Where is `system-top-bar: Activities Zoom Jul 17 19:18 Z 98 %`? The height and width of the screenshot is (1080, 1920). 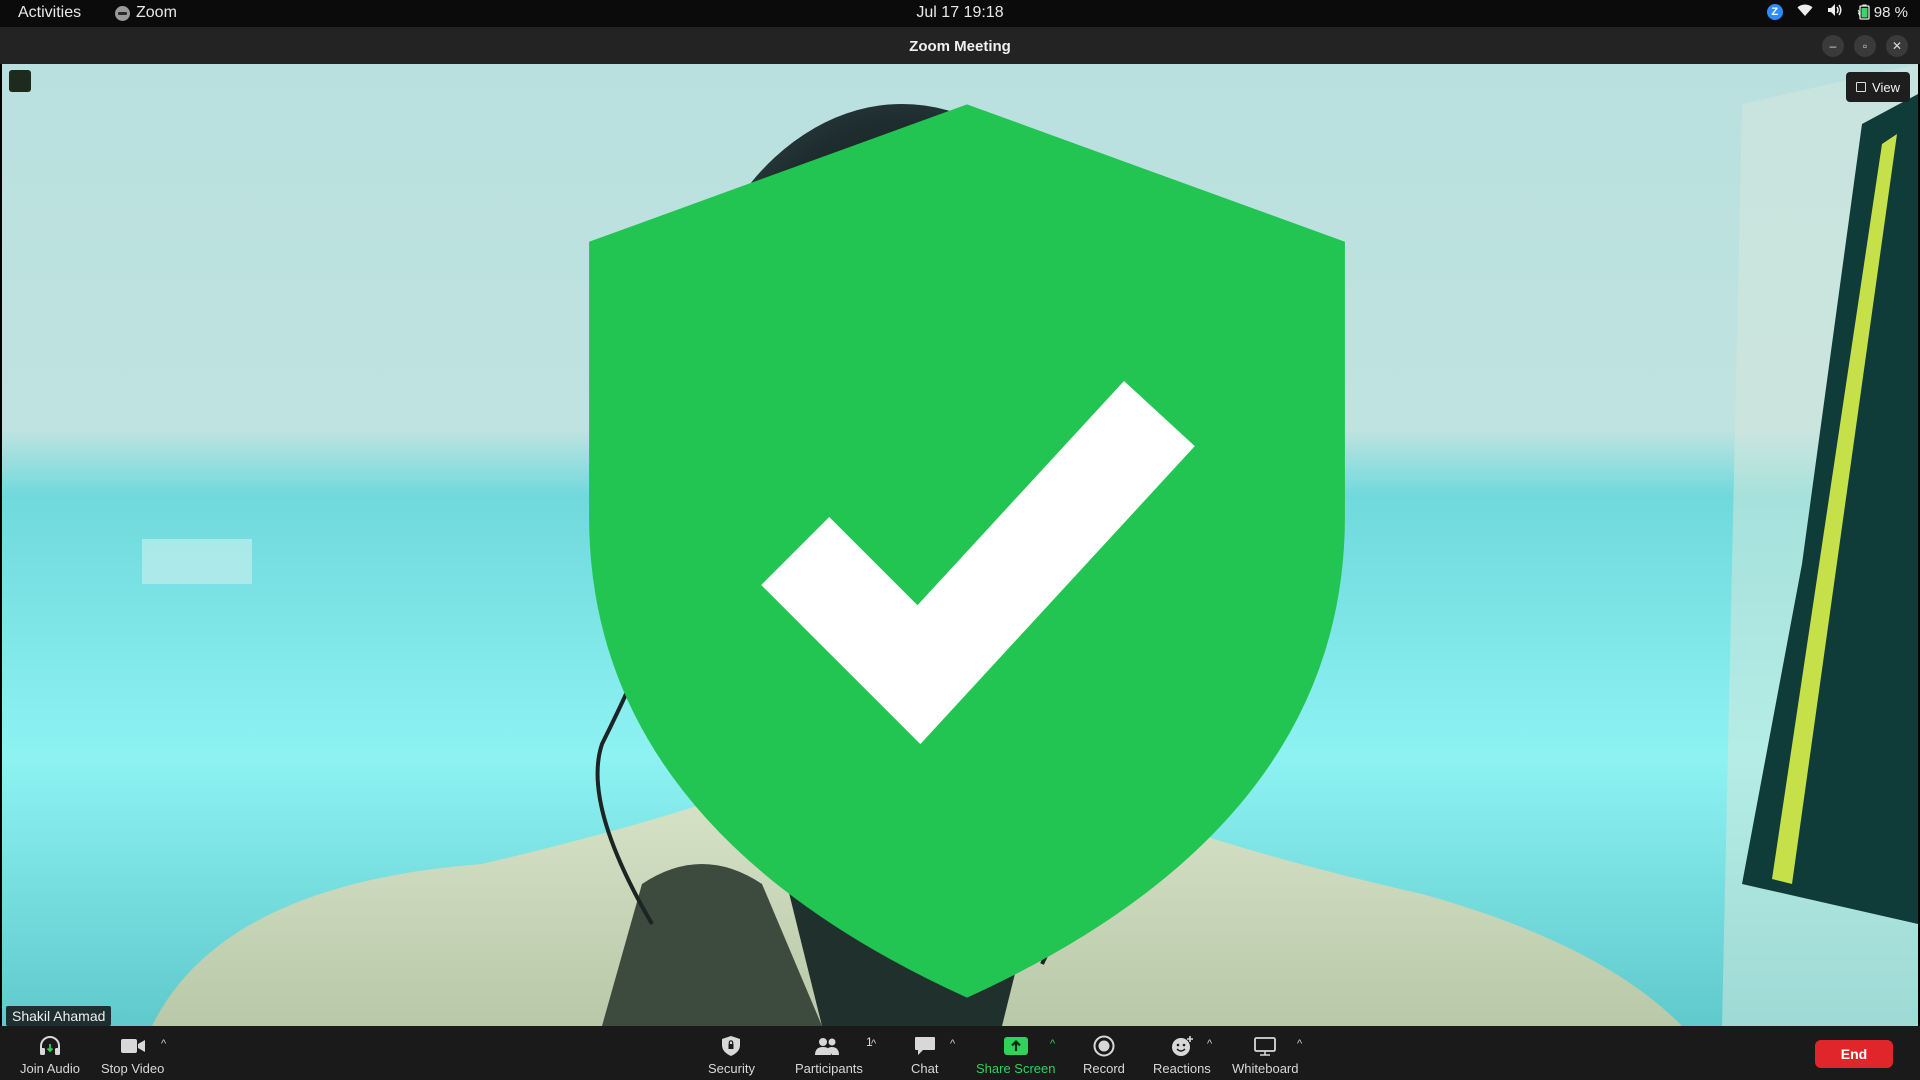 system-top-bar: Activities Zoom Jul 17 19:18 Z 98 % is located at coordinates (960, 13).